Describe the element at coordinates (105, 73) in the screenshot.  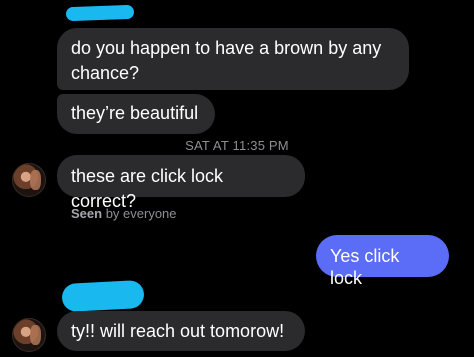
I see `message-text-line-2: chance?` at that location.